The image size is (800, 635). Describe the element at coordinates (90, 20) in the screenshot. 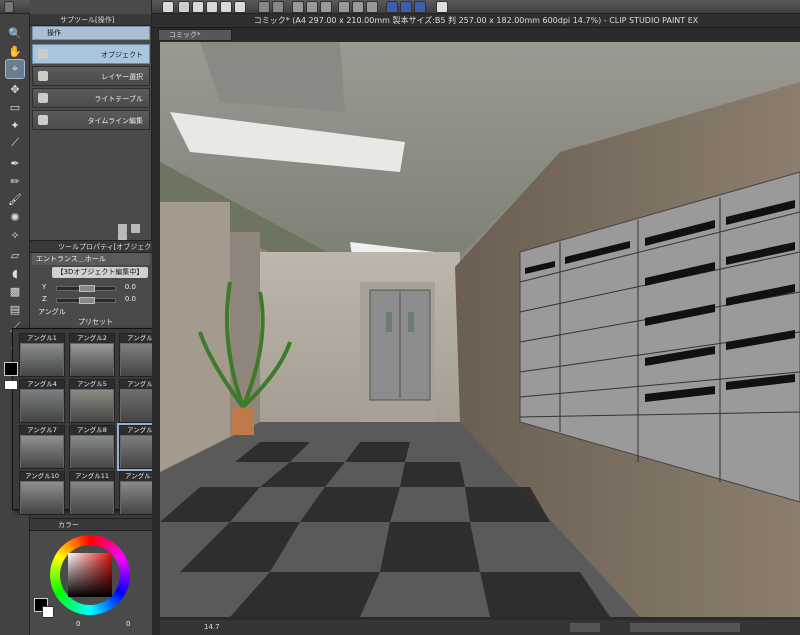

I see `subtool-panel-title: サブツール[操作]` at that location.